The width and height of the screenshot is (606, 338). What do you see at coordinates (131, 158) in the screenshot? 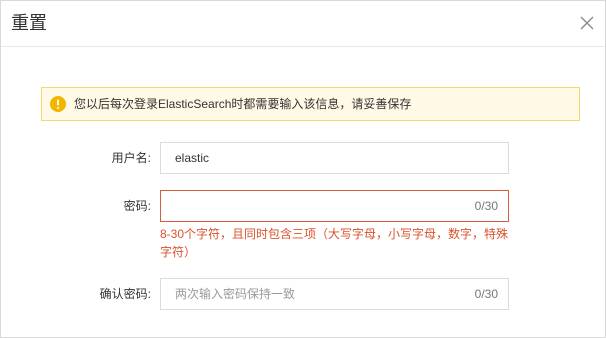
I see `username-label: 用户名:` at bounding box center [131, 158].